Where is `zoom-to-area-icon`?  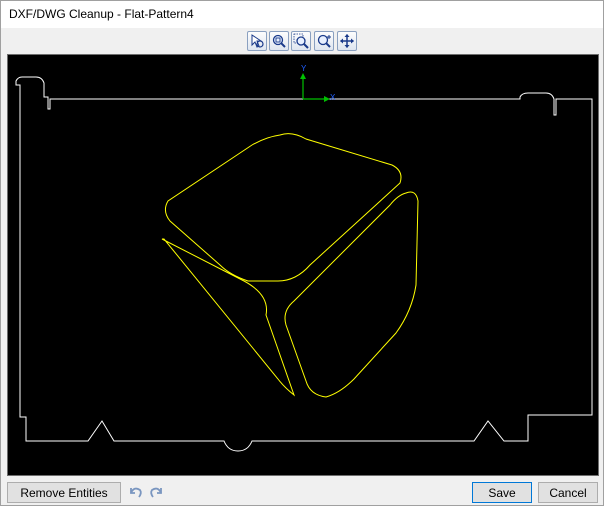 zoom-to-area-icon is located at coordinates (301, 41).